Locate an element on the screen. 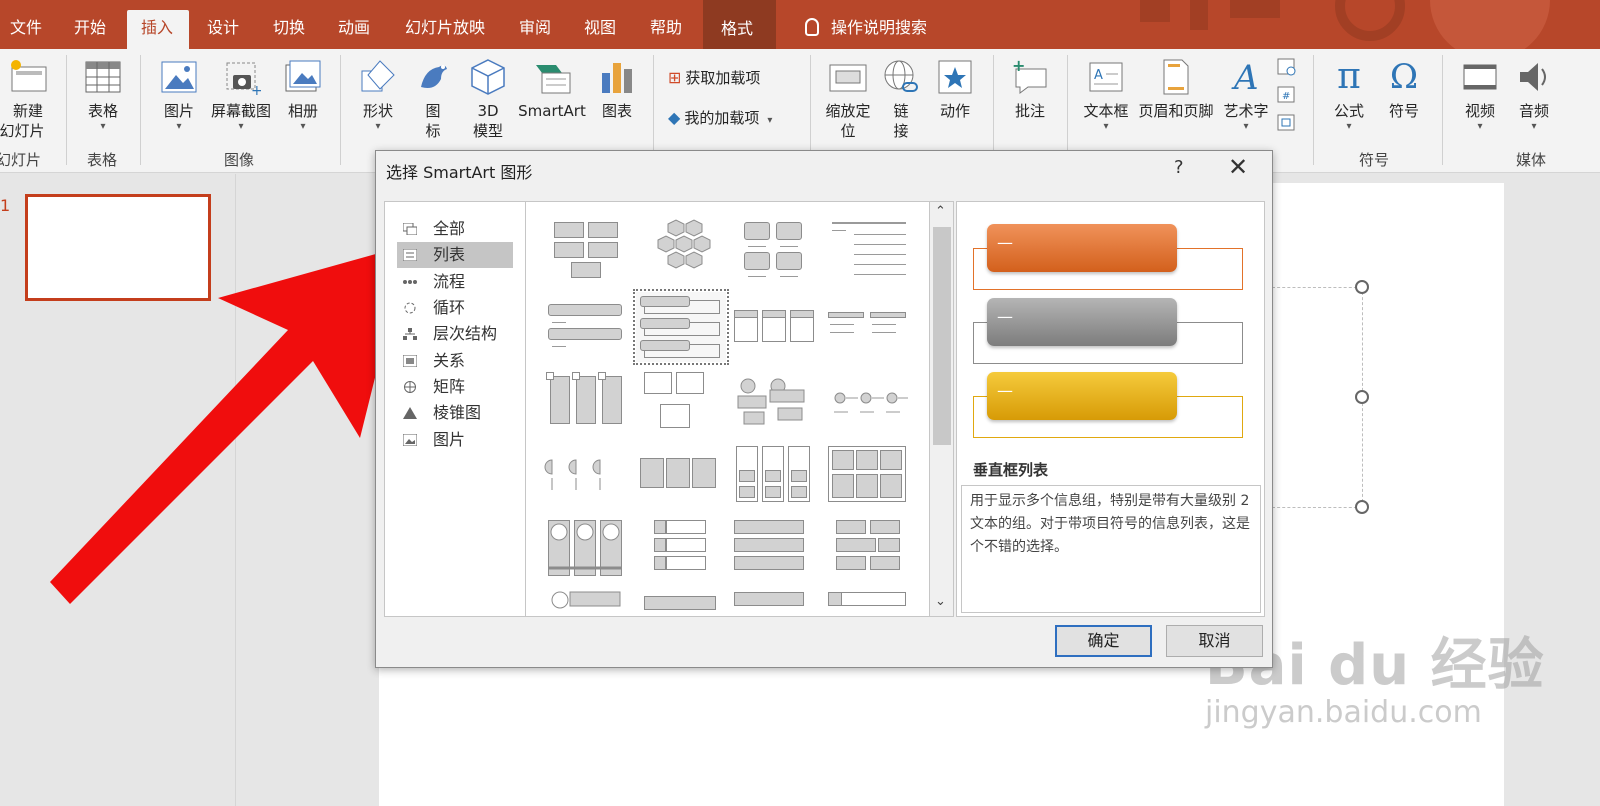 The image size is (1600, 806). header-footer-icon is located at coordinates (1176, 77).